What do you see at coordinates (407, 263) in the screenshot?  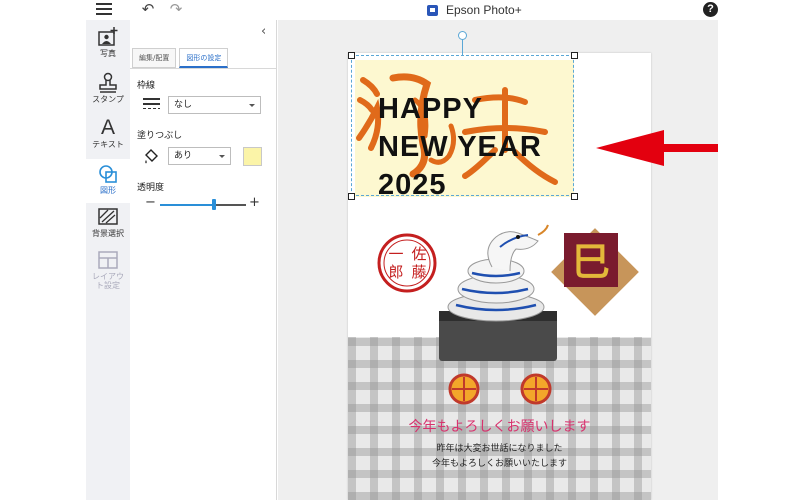 I see `name-seal-stamp: 佐 藤 一 郎` at bounding box center [407, 263].